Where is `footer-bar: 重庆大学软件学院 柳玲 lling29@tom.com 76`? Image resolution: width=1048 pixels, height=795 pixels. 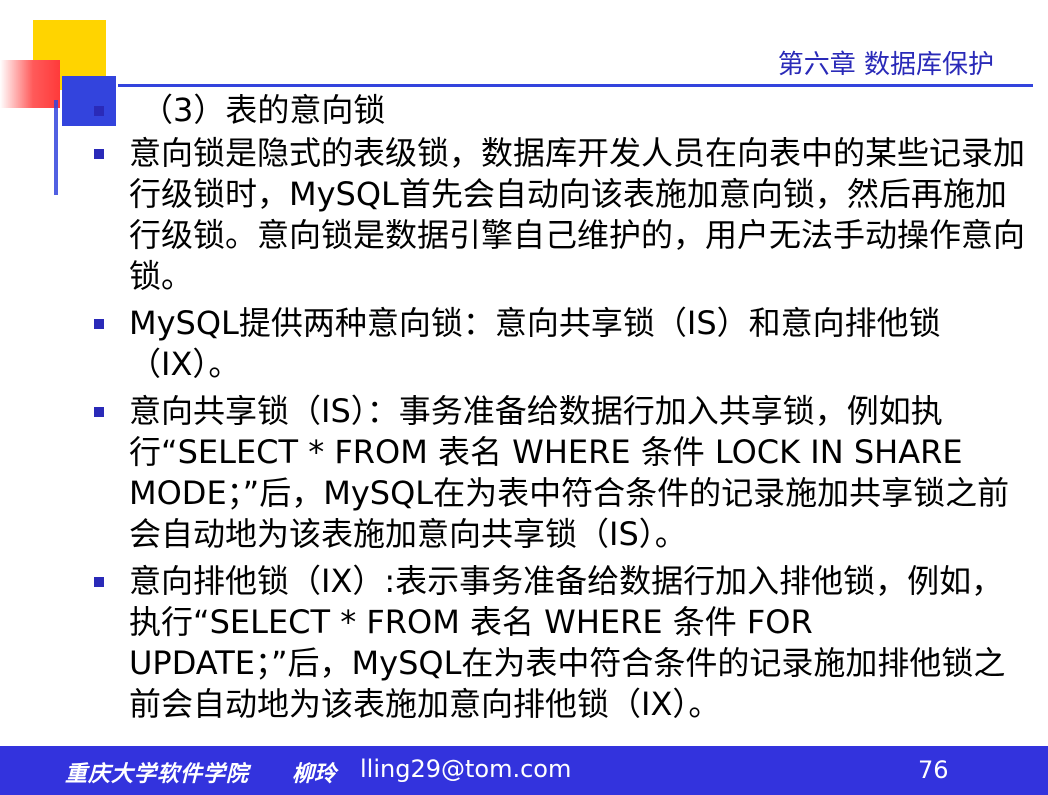 footer-bar: 重庆大学软件学院 柳玲 lling29@tom.com 76 is located at coordinates (524, 770).